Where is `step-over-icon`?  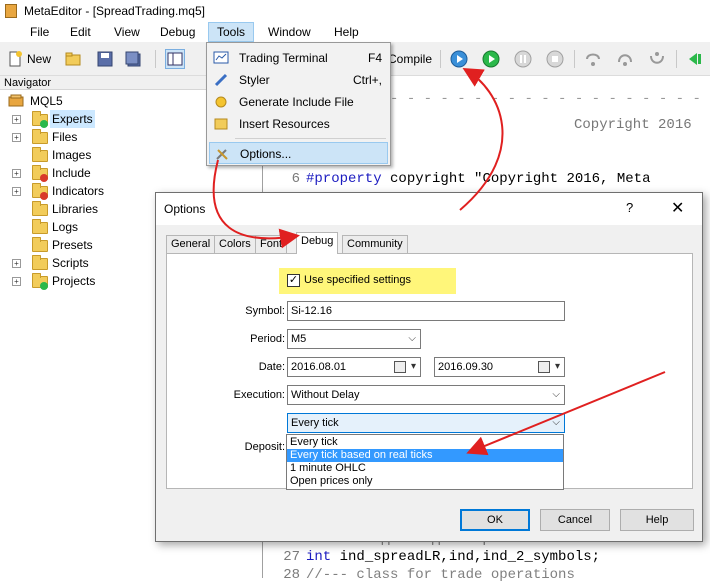 step-over-icon is located at coordinates (625, 59).